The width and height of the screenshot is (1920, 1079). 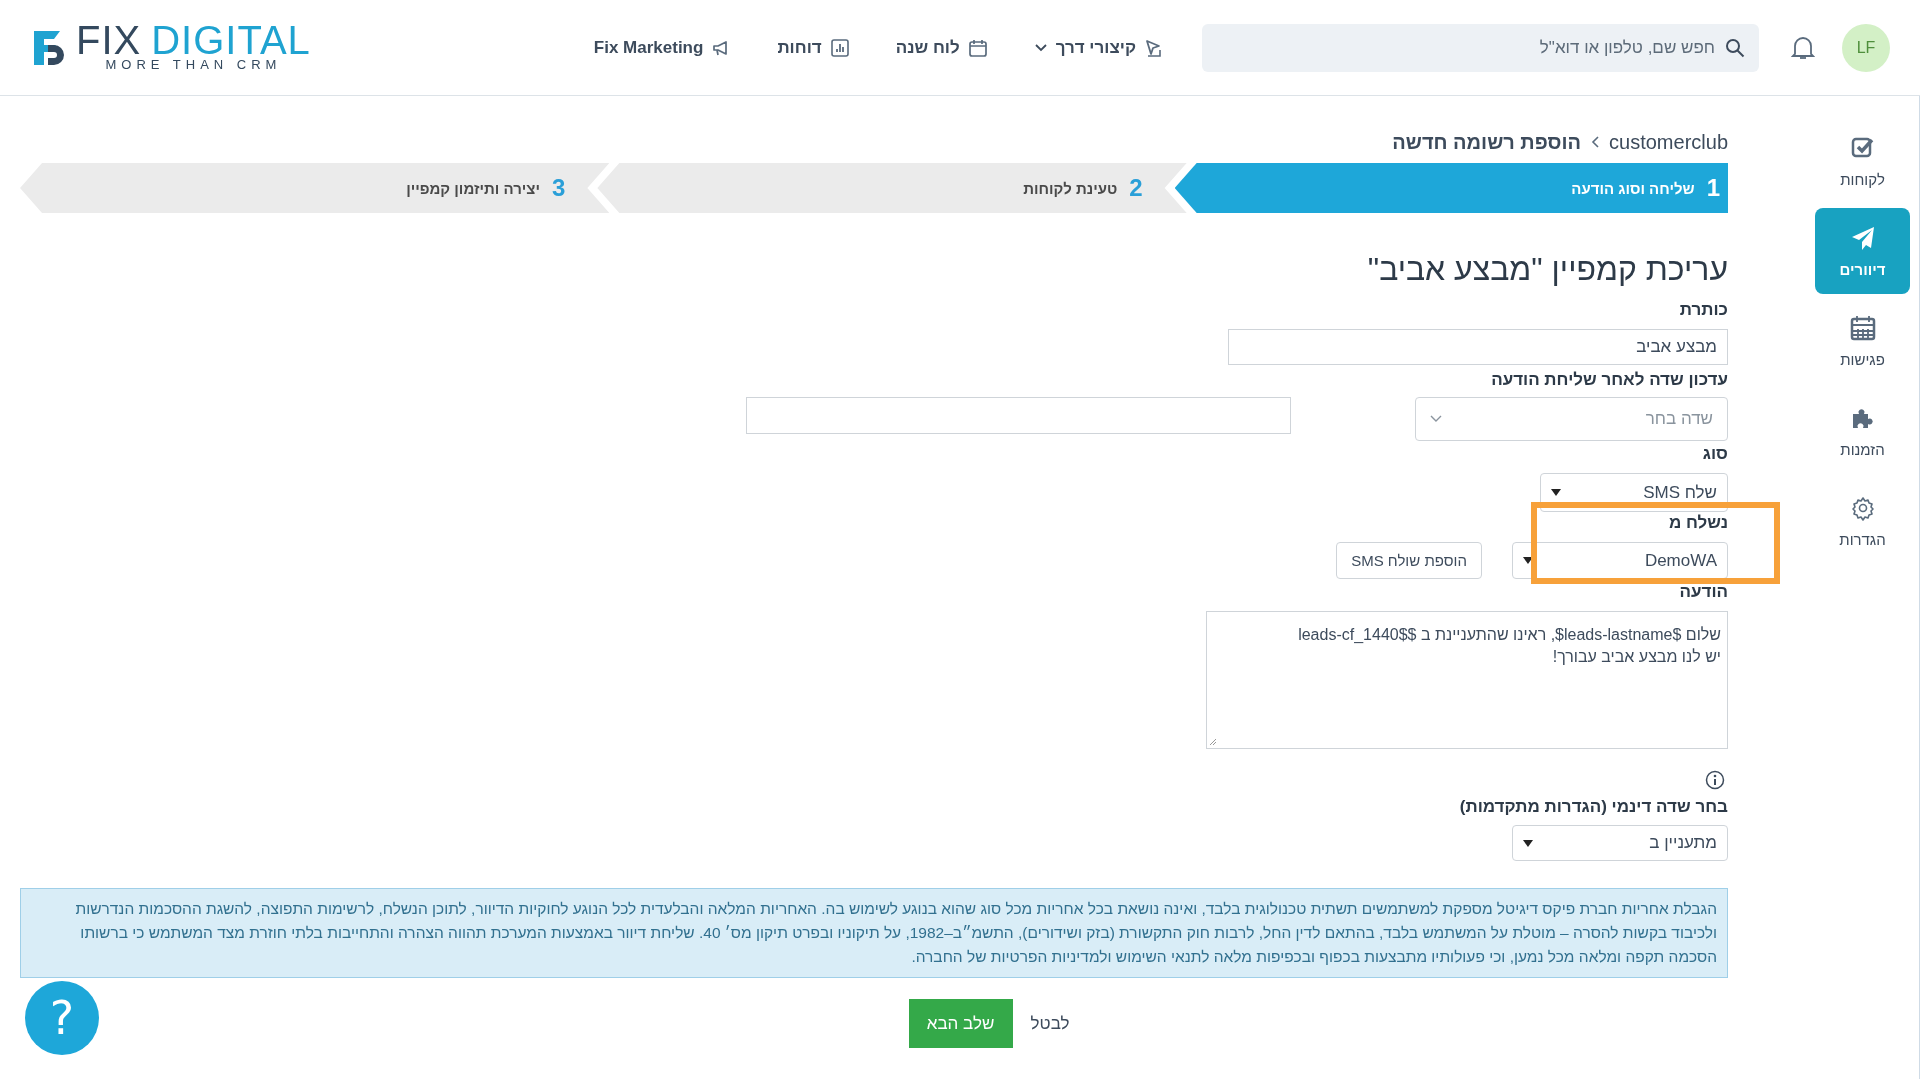 I want to click on sidebar-item: הזמנות, so click(x=1862, y=431).